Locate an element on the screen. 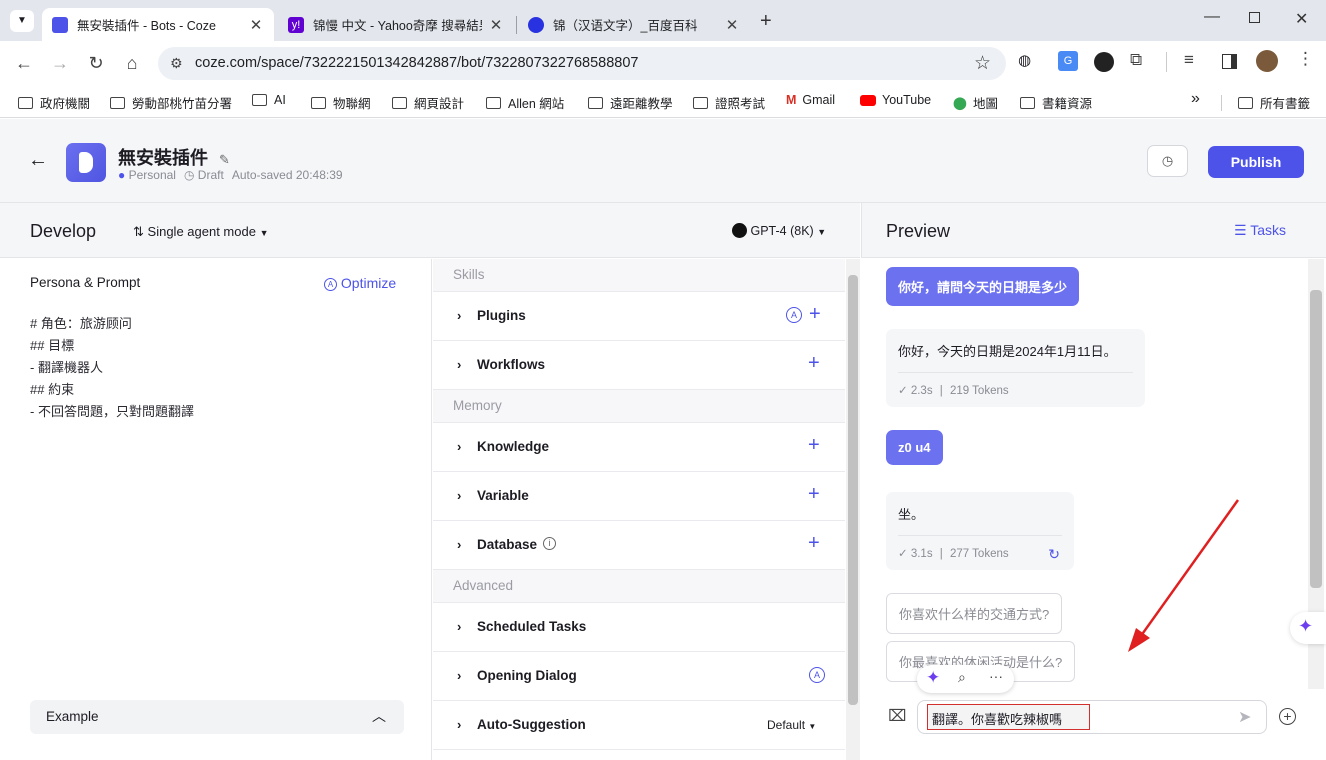  edit-icon: ✎ is located at coordinates (224, 159).